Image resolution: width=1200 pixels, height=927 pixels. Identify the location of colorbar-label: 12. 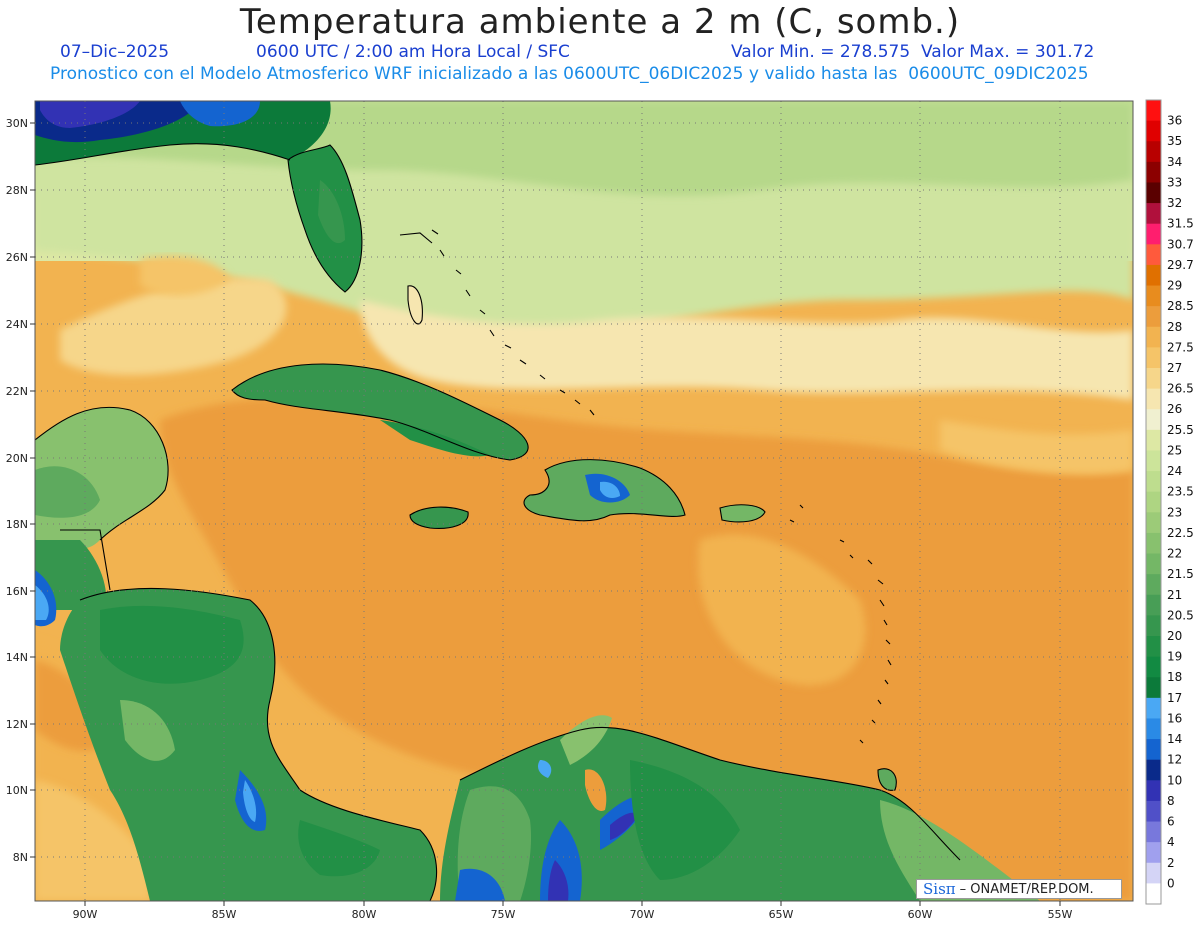
(1174, 760).